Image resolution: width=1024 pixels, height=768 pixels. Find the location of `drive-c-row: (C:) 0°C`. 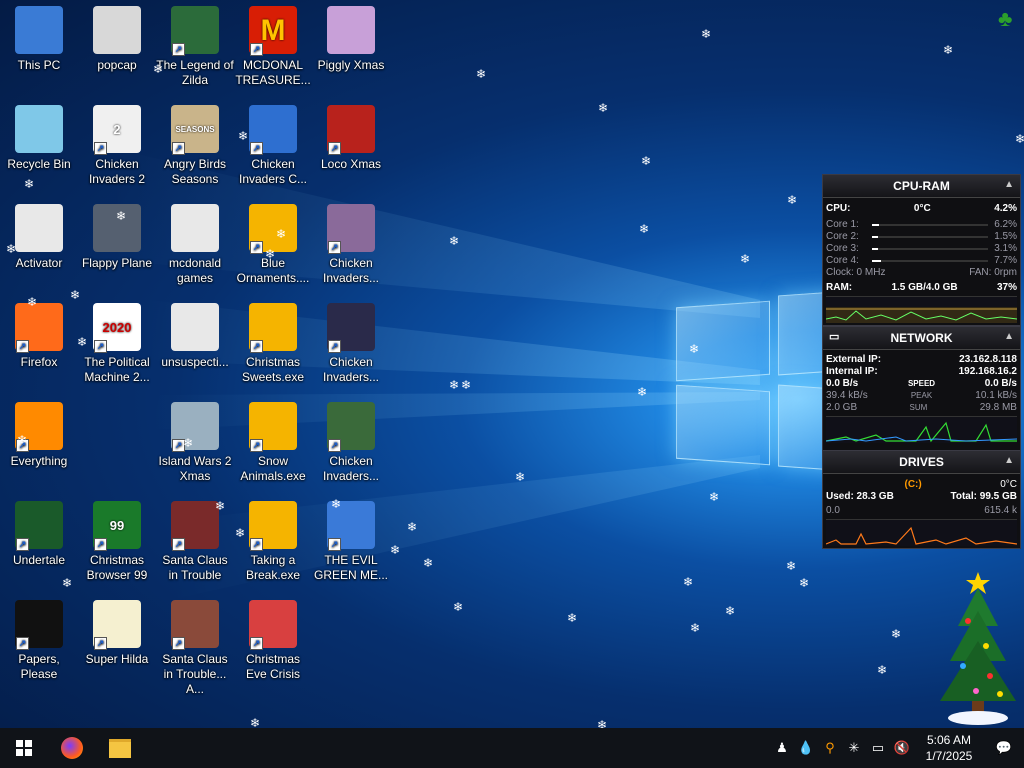

drive-c-row: (C:) 0°C is located at coordinates (921, 485).